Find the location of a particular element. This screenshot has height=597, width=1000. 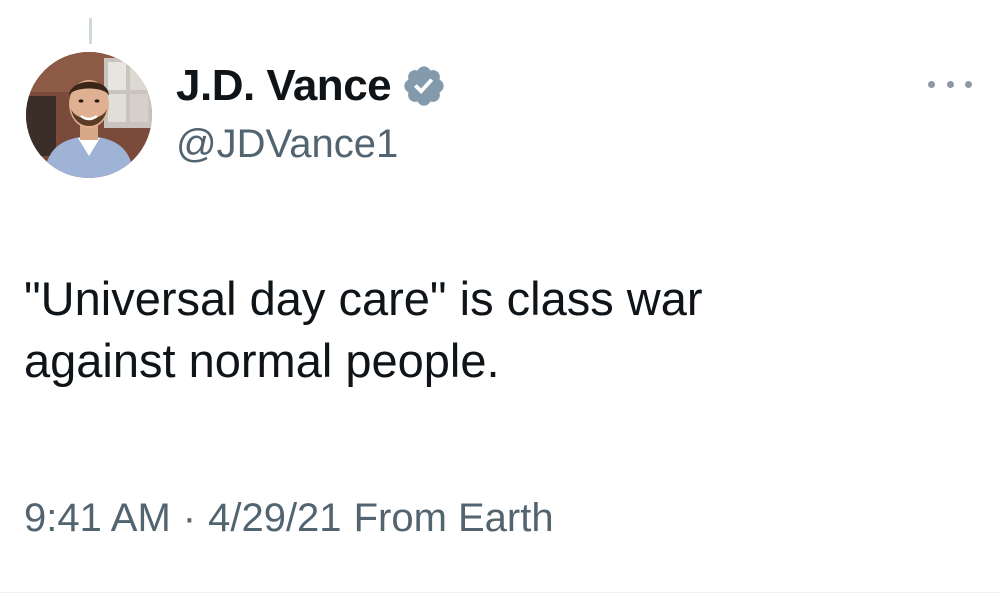

author-name-row: J.D. Vance is located at coordinates (311, 86).